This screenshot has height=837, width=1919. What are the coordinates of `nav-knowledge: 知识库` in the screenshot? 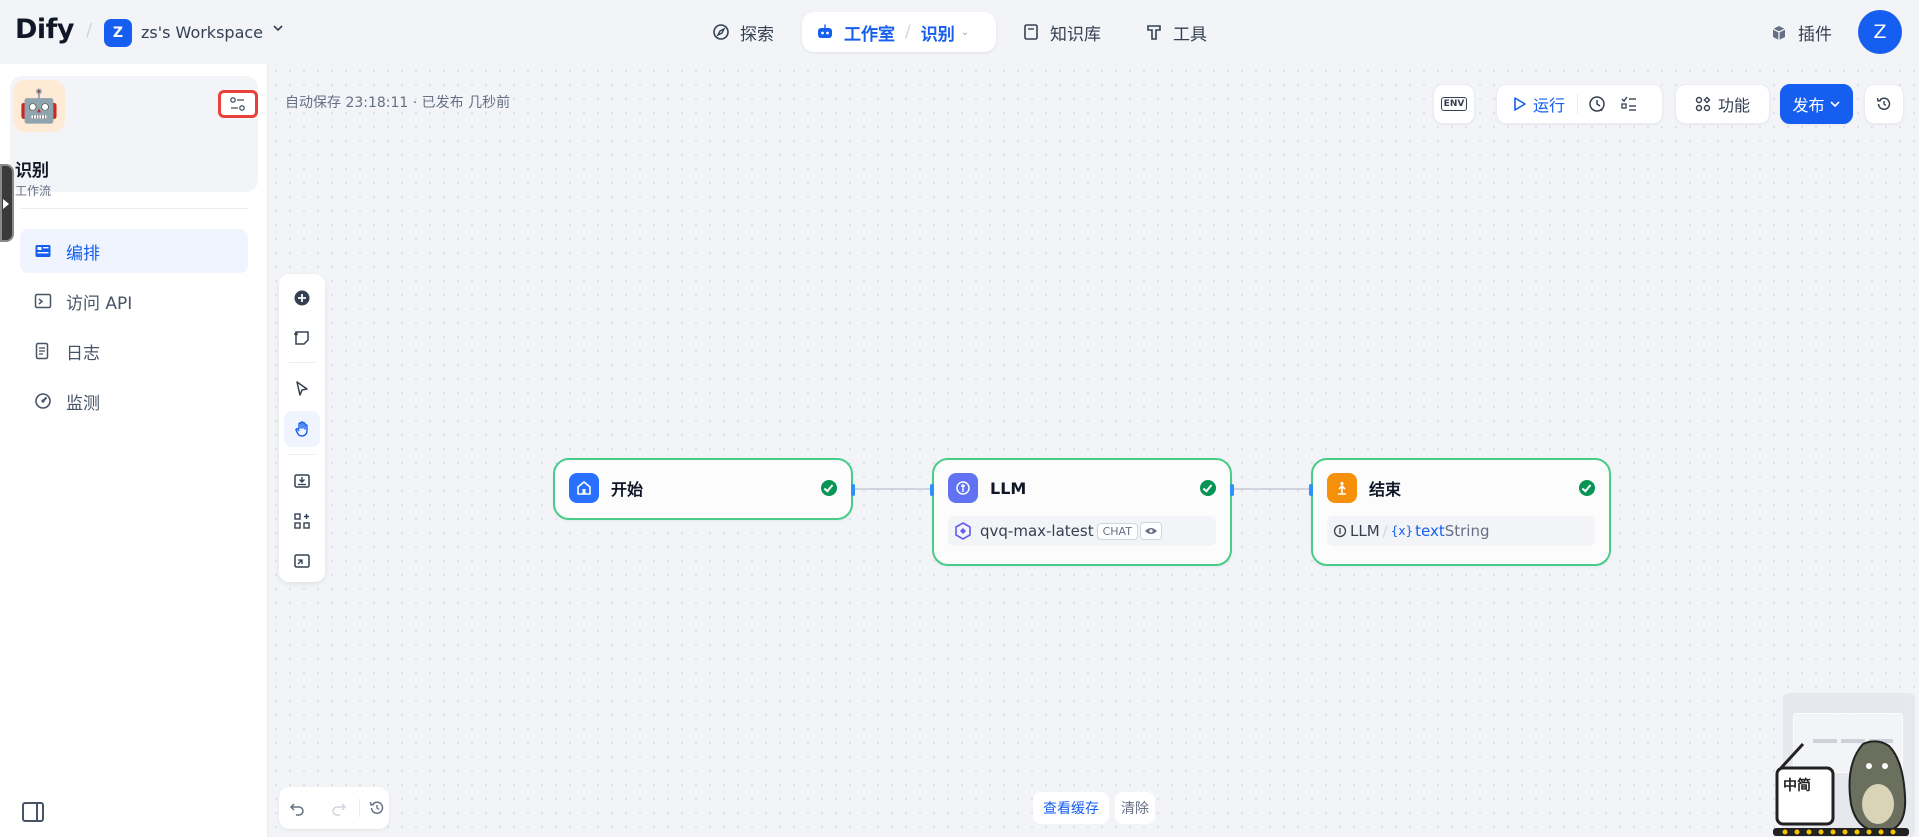 It's located at (1061, 32).